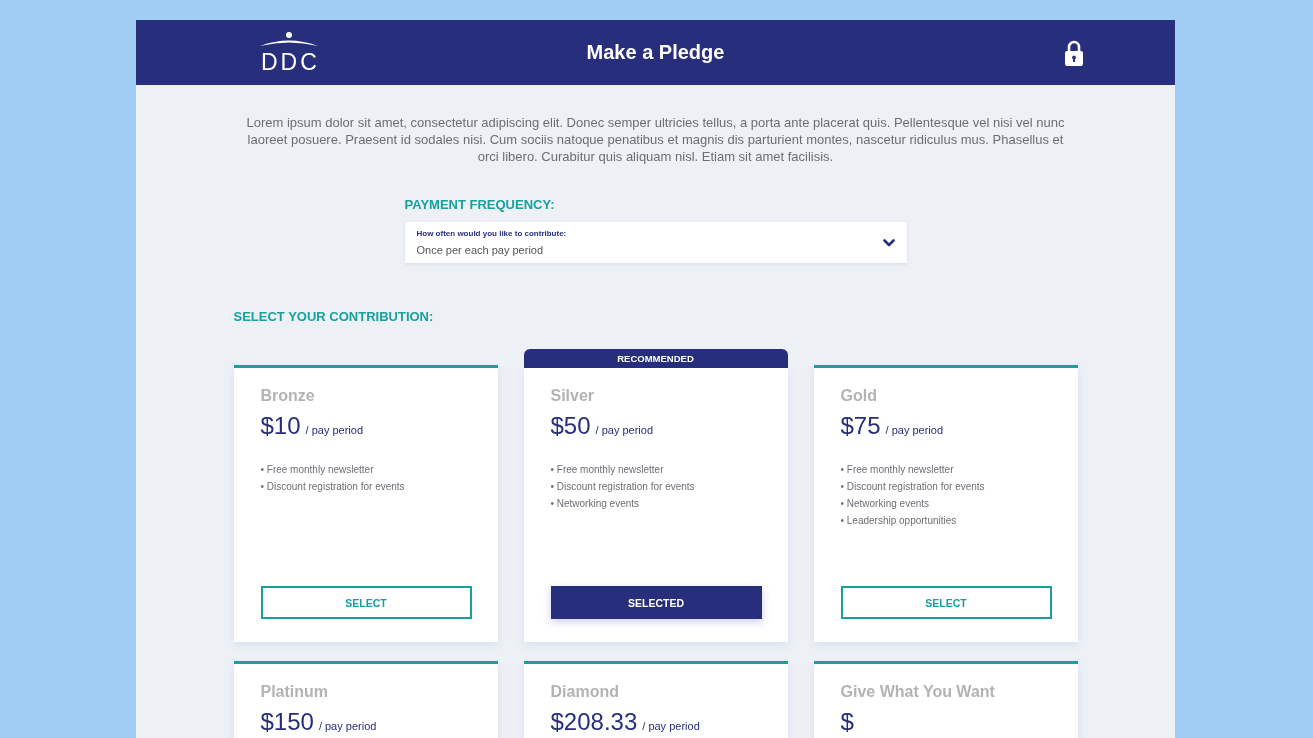 The height and width of the screenshot is (738, 1313). I want to click on tier-price: $75, so click(860, 426).